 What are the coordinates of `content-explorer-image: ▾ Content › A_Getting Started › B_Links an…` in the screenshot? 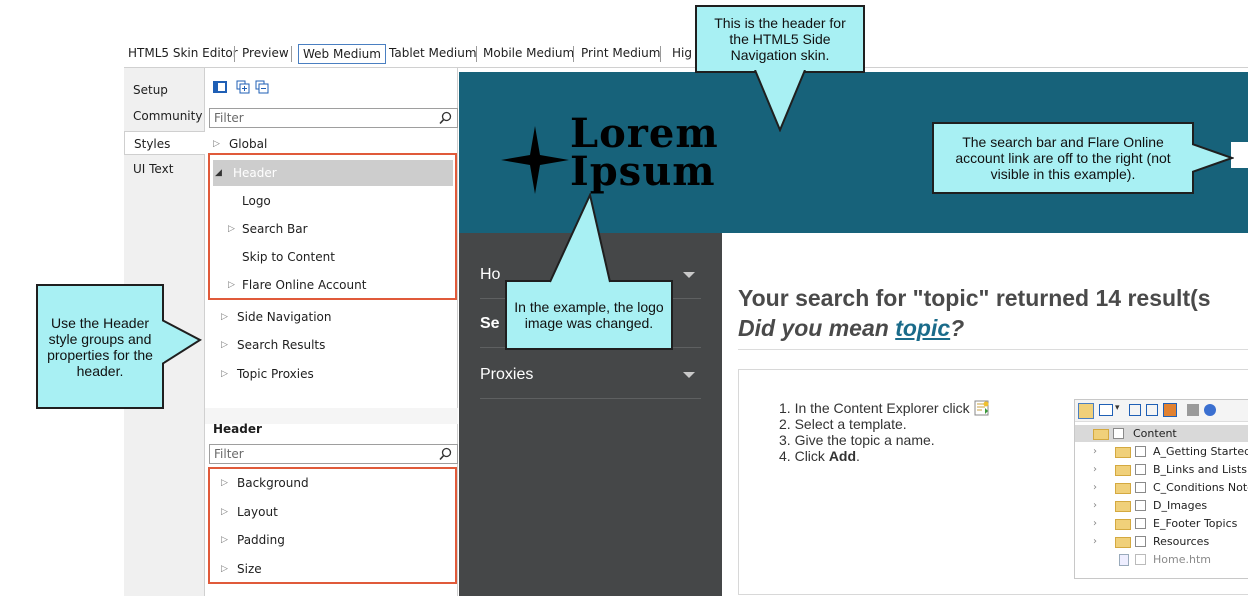 It's located at (1161, 489).